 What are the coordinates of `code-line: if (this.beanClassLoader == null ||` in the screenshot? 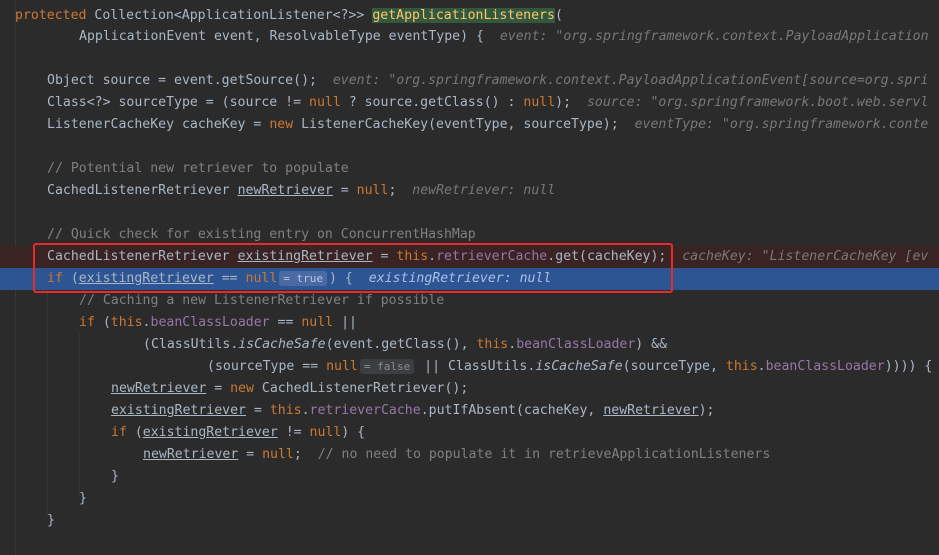 It's located at (218, 322).